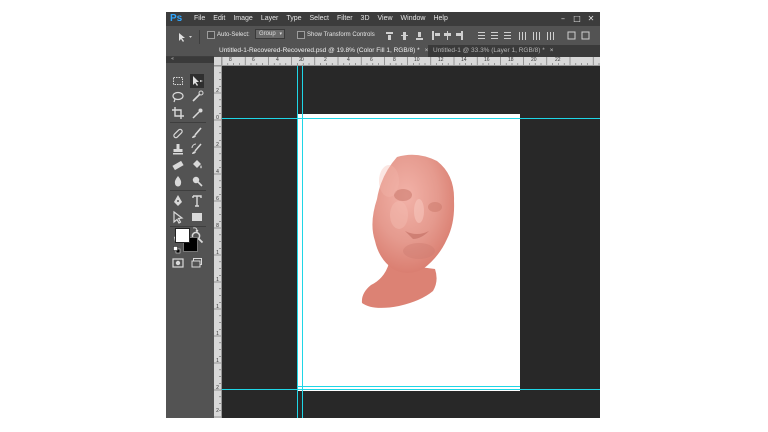  Describe the element at coordinates (413, 19) in the screenshot. I see `menu-window: Window` at that location.